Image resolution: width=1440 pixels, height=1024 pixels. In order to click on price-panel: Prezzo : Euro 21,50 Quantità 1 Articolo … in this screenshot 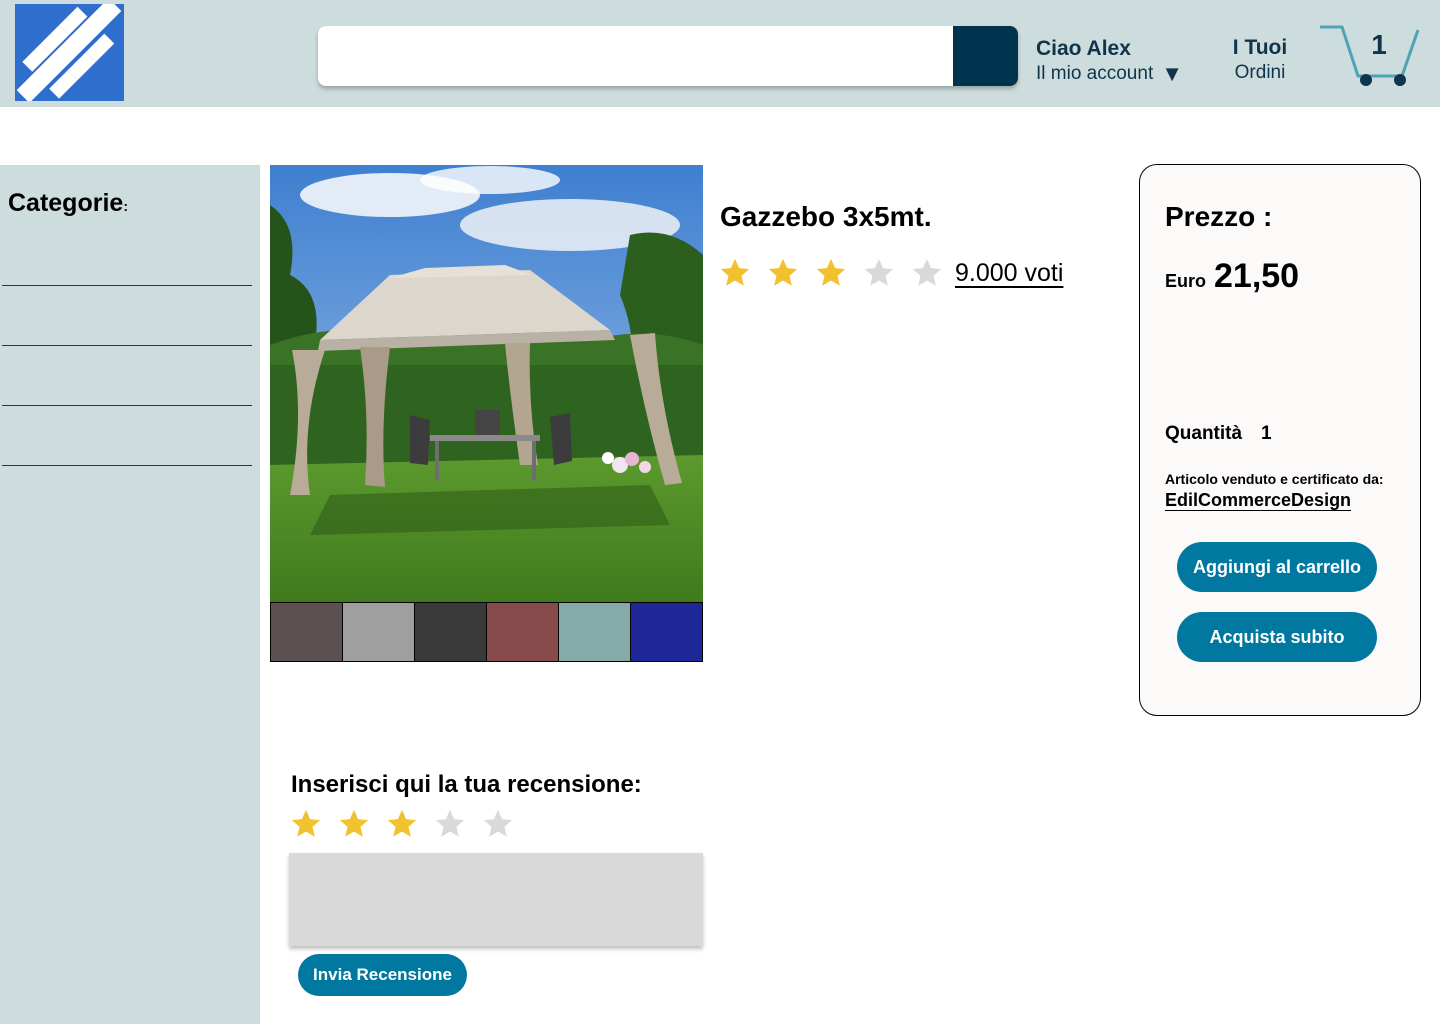, I will do `click(1280, 440)`.